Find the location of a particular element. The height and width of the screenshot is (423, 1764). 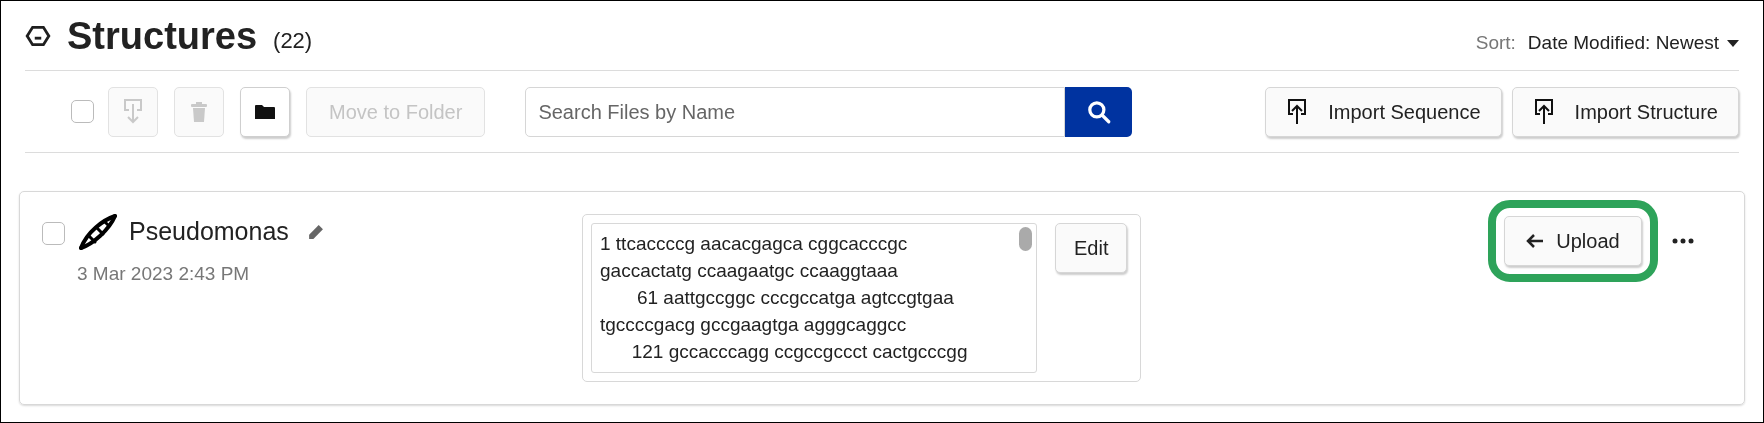

file-name: Pseudomonas is located at coordinates (209, 232).